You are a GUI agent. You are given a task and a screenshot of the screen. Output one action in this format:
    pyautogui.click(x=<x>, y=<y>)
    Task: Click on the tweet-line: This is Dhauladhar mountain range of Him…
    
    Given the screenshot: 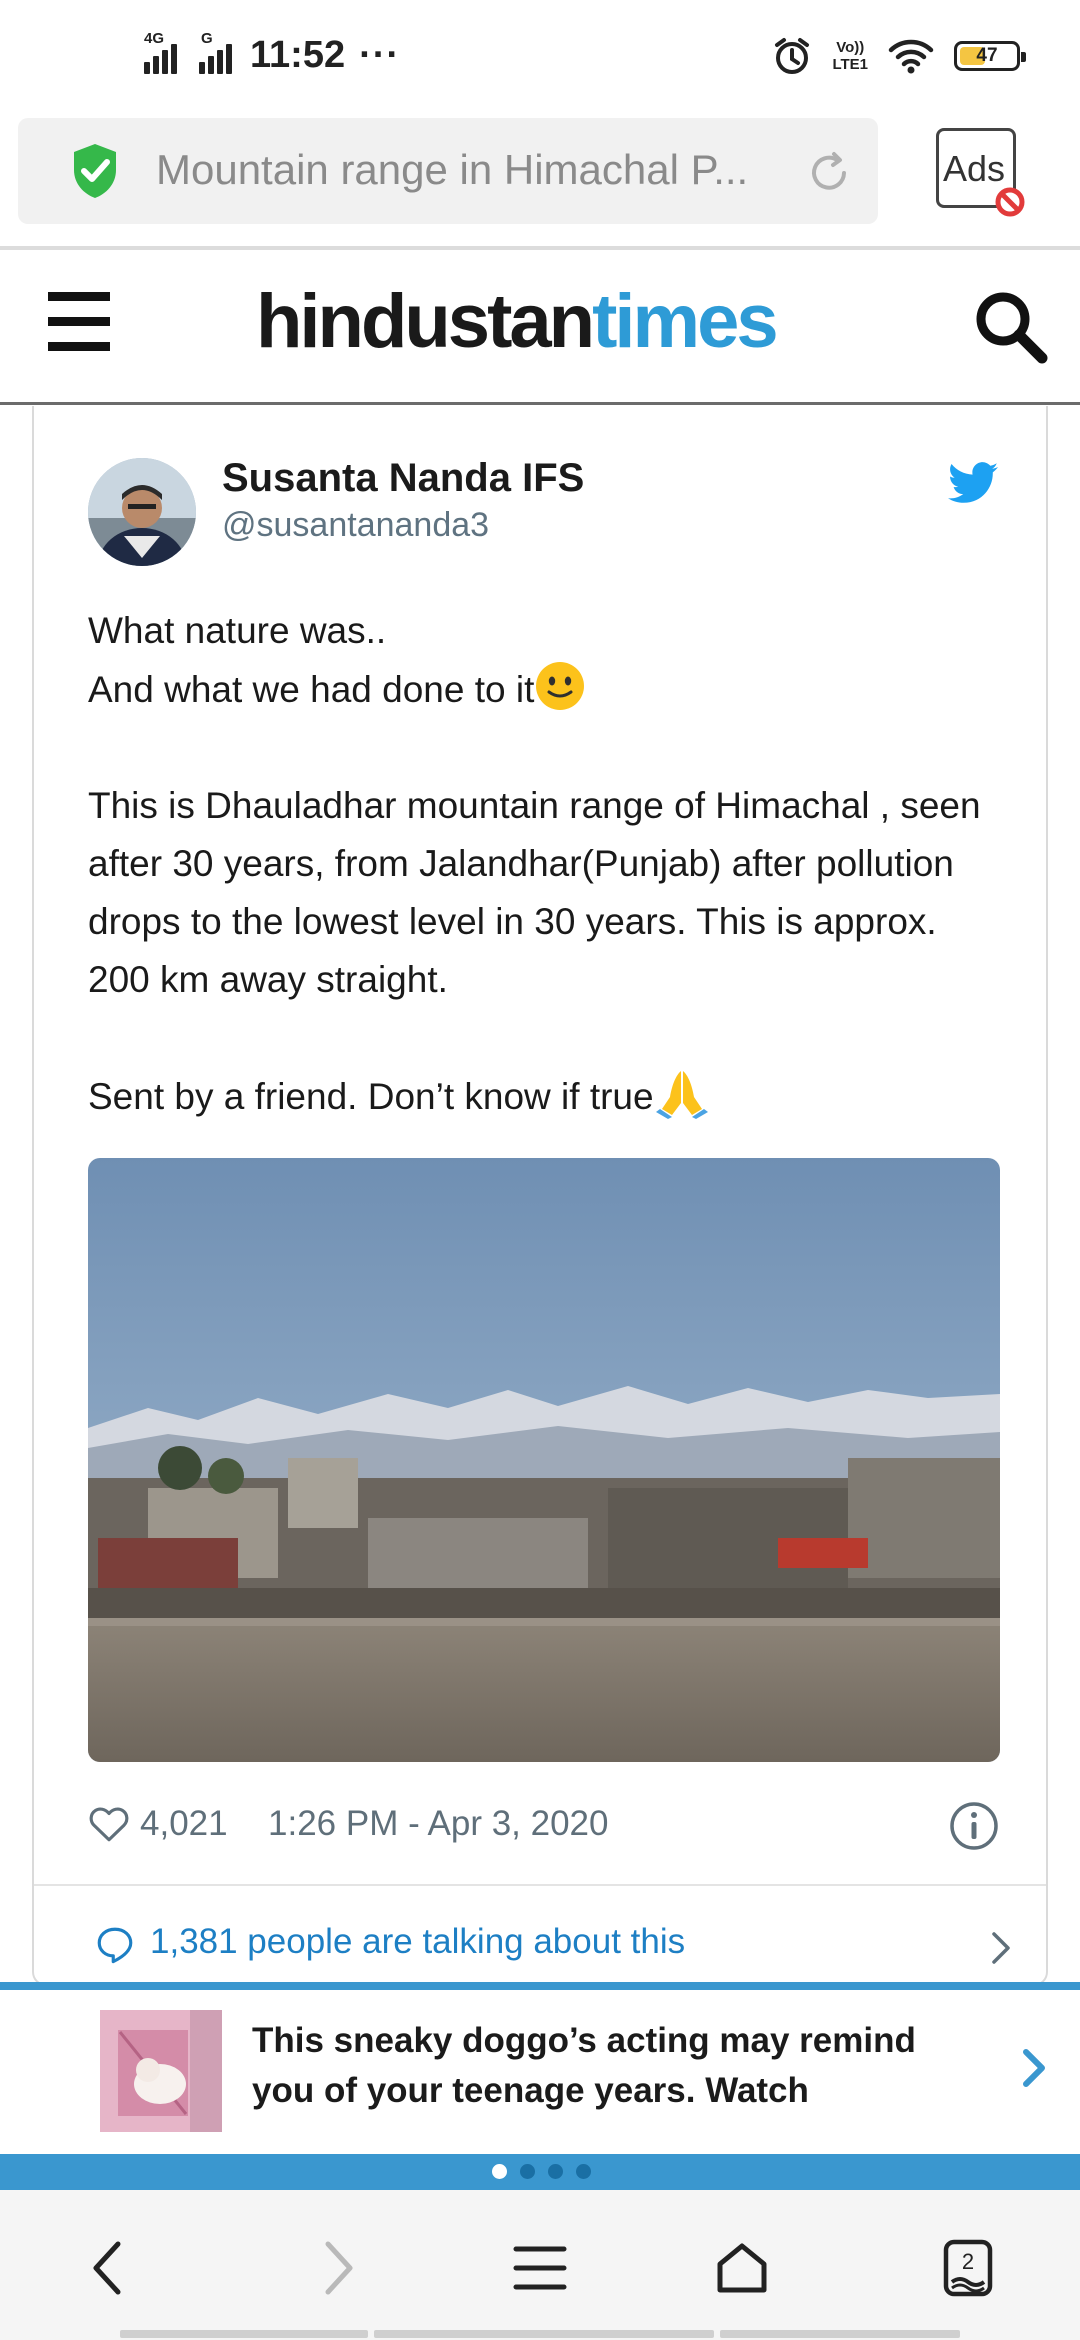 What is the action you would take?
    pyautogui.click(x=534, y=892)
    